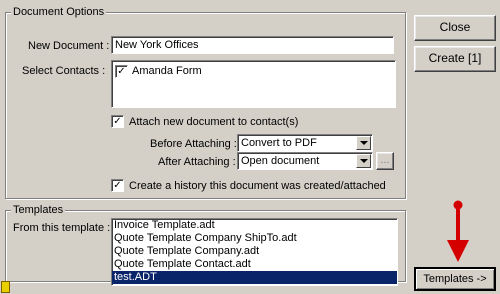 This screenshot has height=294, width=500. What do you see at coordinates (117, 121) in the screenshot?
I see `attach-checkbox: ✓` at bounding box center [117, 121].